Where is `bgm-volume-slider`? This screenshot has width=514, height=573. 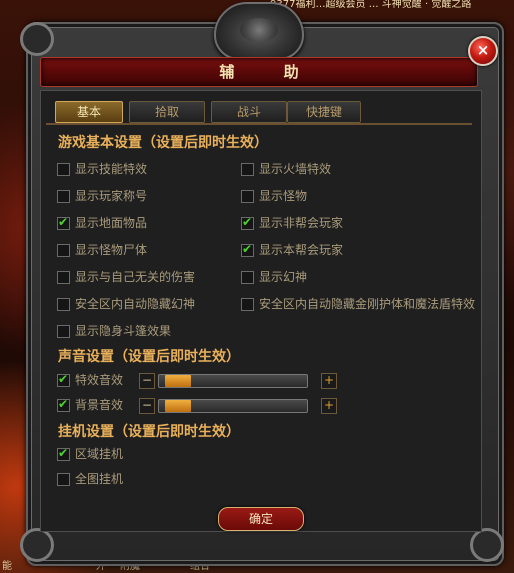
bgm-volume-slider is located at coordinates (233, 406).